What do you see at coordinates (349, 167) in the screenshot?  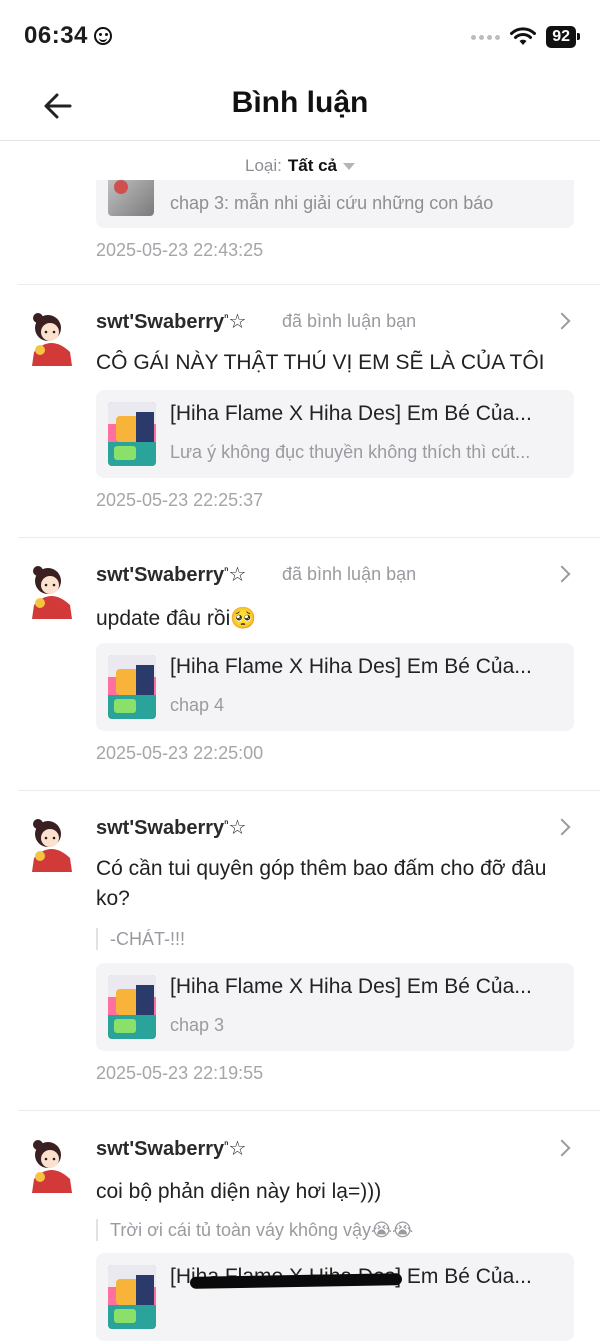 I see `caret-down-icon` at bounding box center [349, 167].